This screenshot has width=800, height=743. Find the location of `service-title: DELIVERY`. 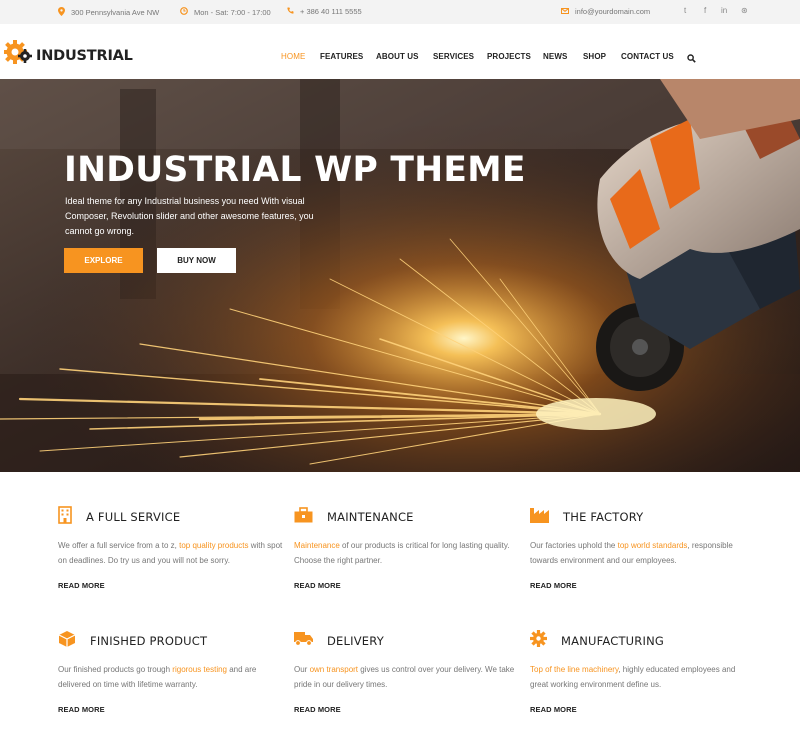

service-title: DELIVERY is located at coordinates (355, 641).